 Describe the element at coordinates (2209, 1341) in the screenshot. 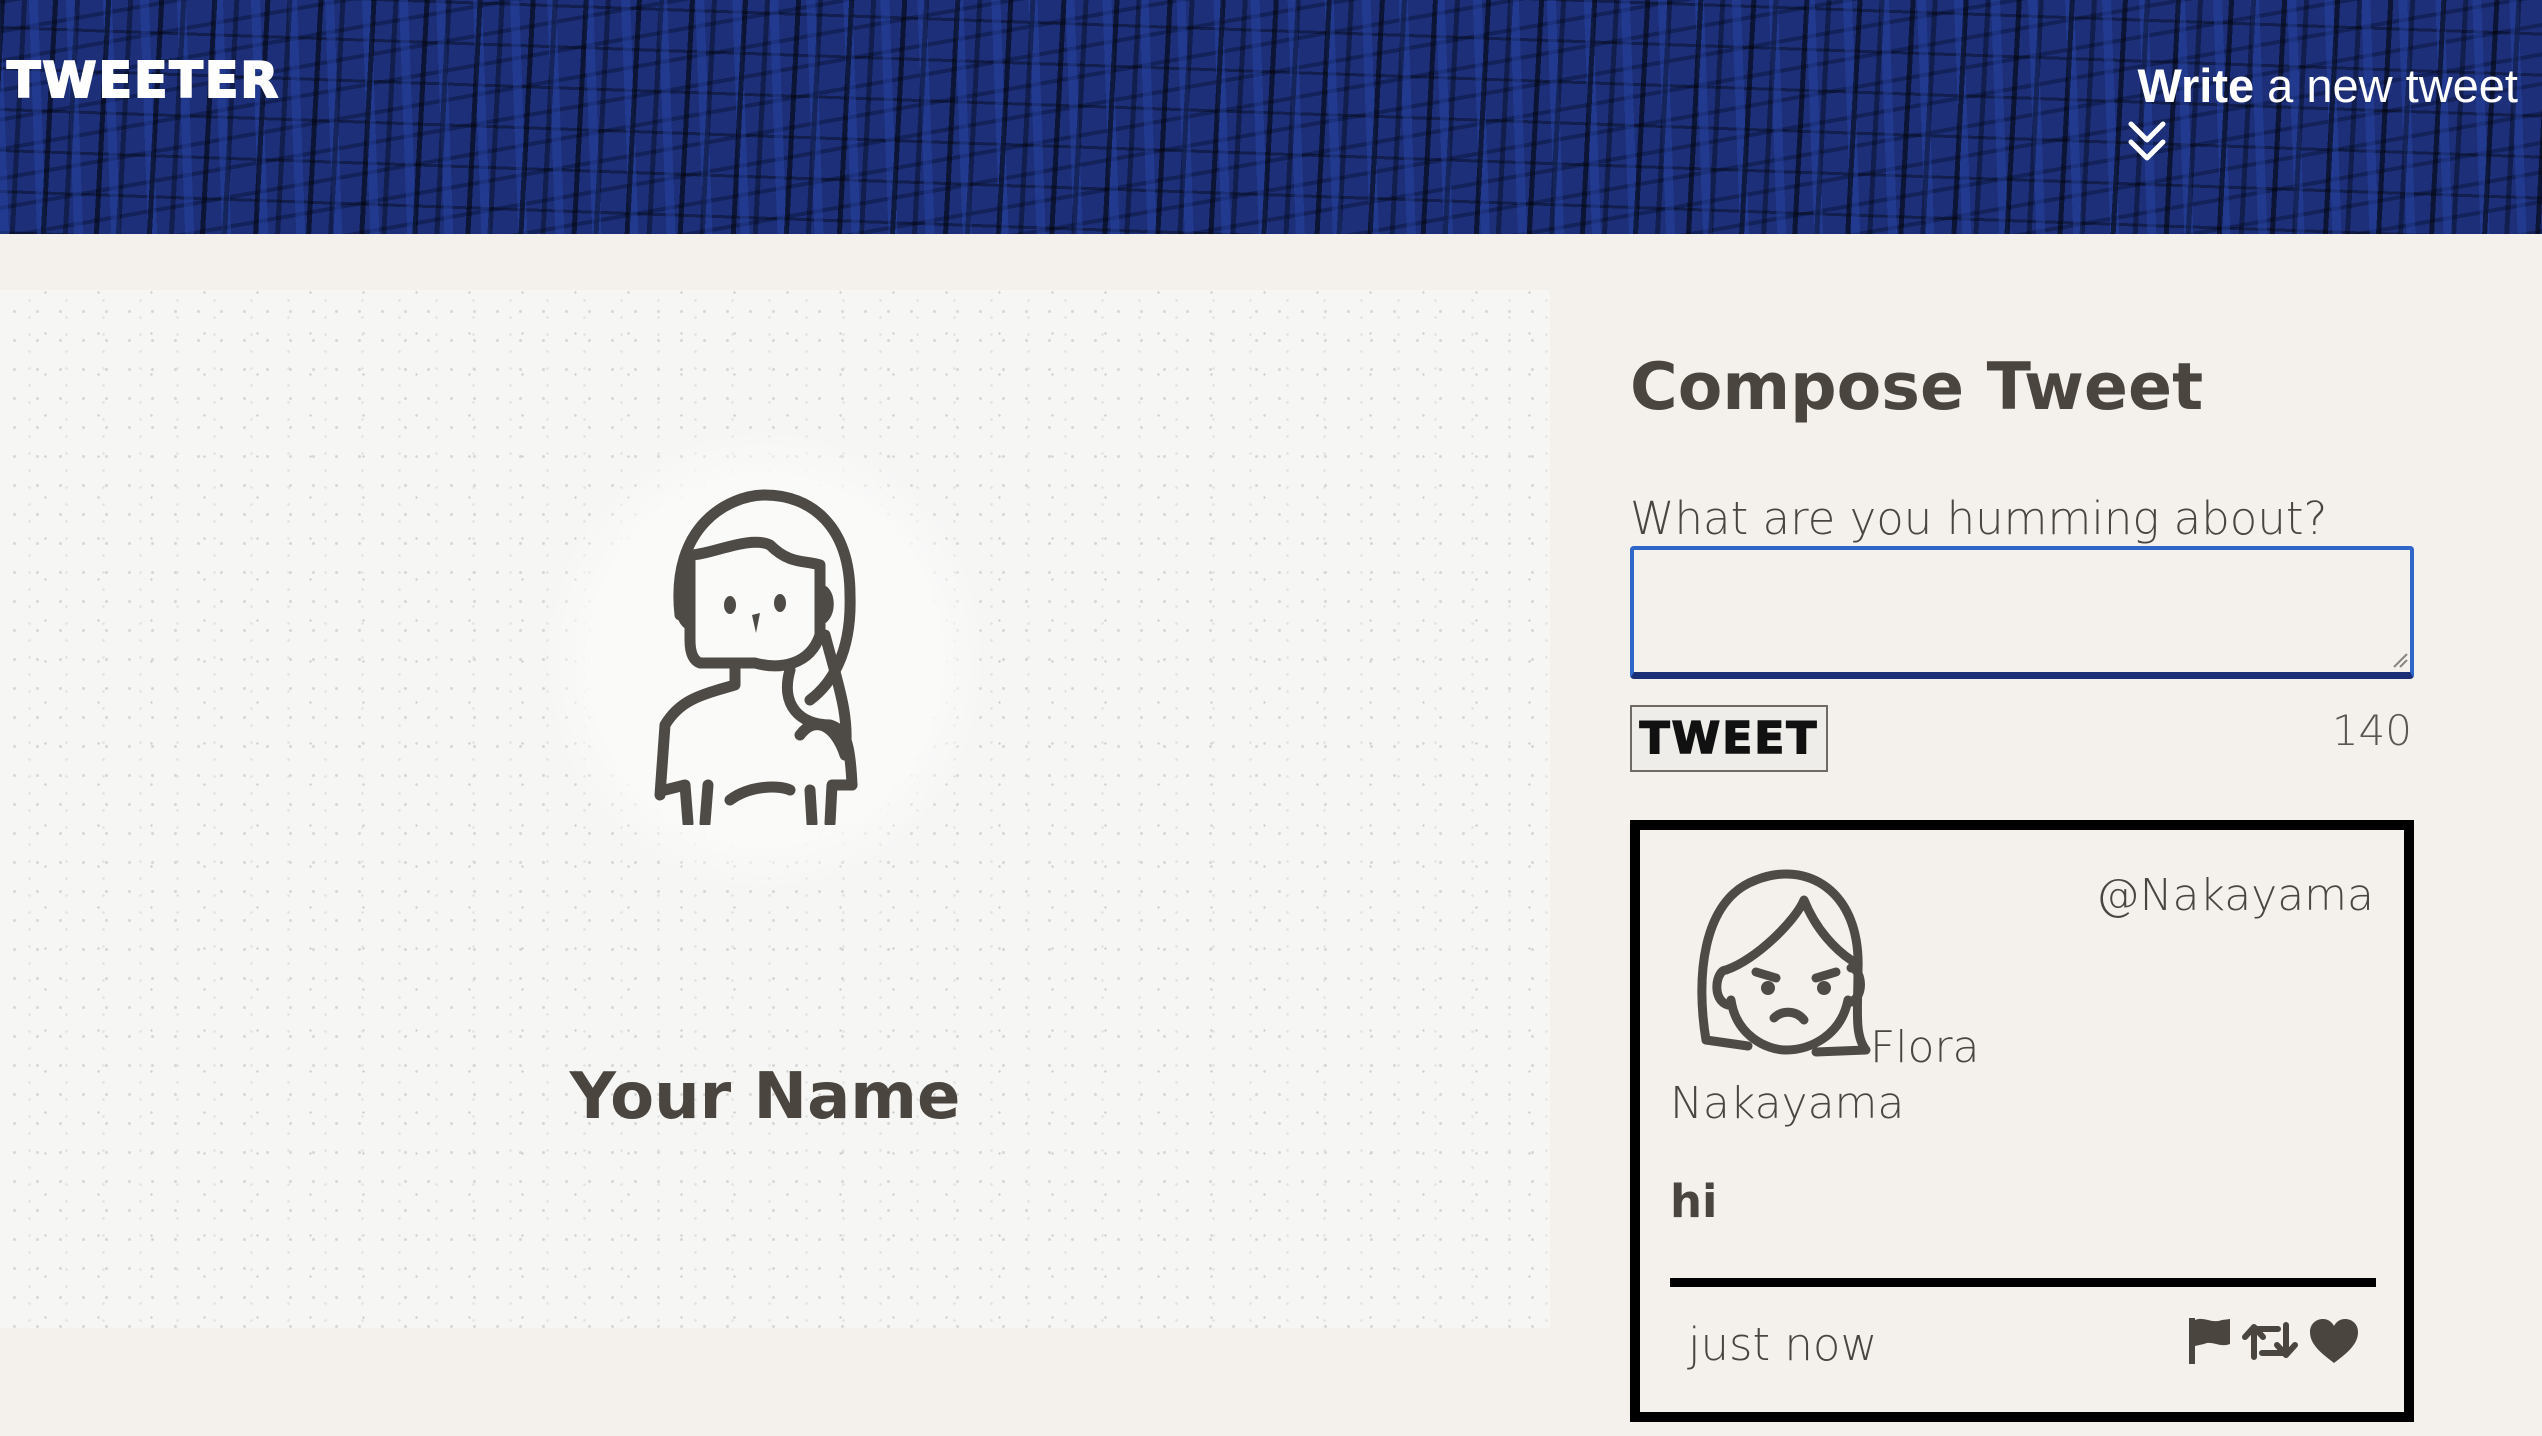

I see `flag-icon` at that location.